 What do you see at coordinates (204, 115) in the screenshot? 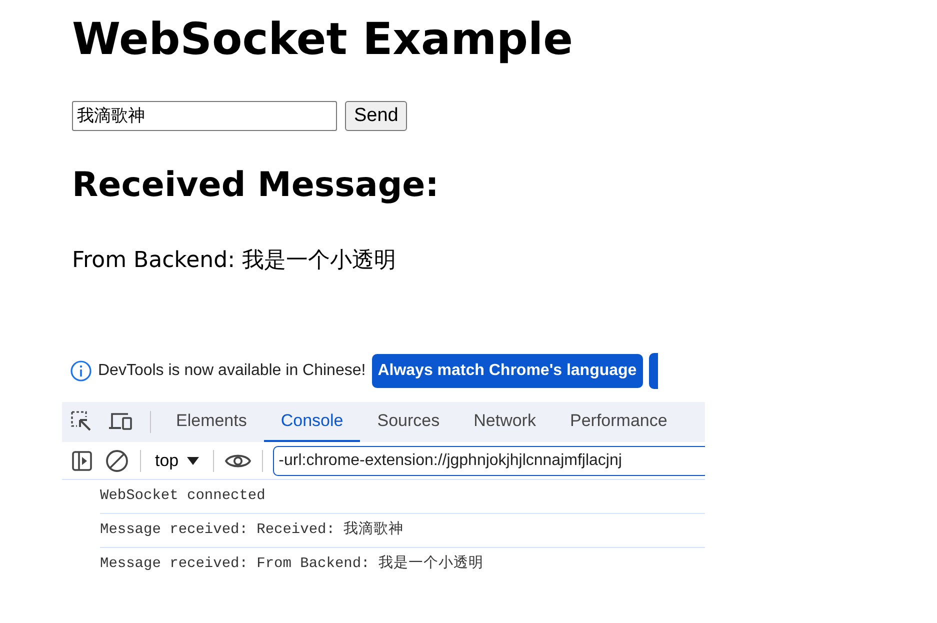
I see `message-input: 我滴歌神` at bounding box center [204, 115].